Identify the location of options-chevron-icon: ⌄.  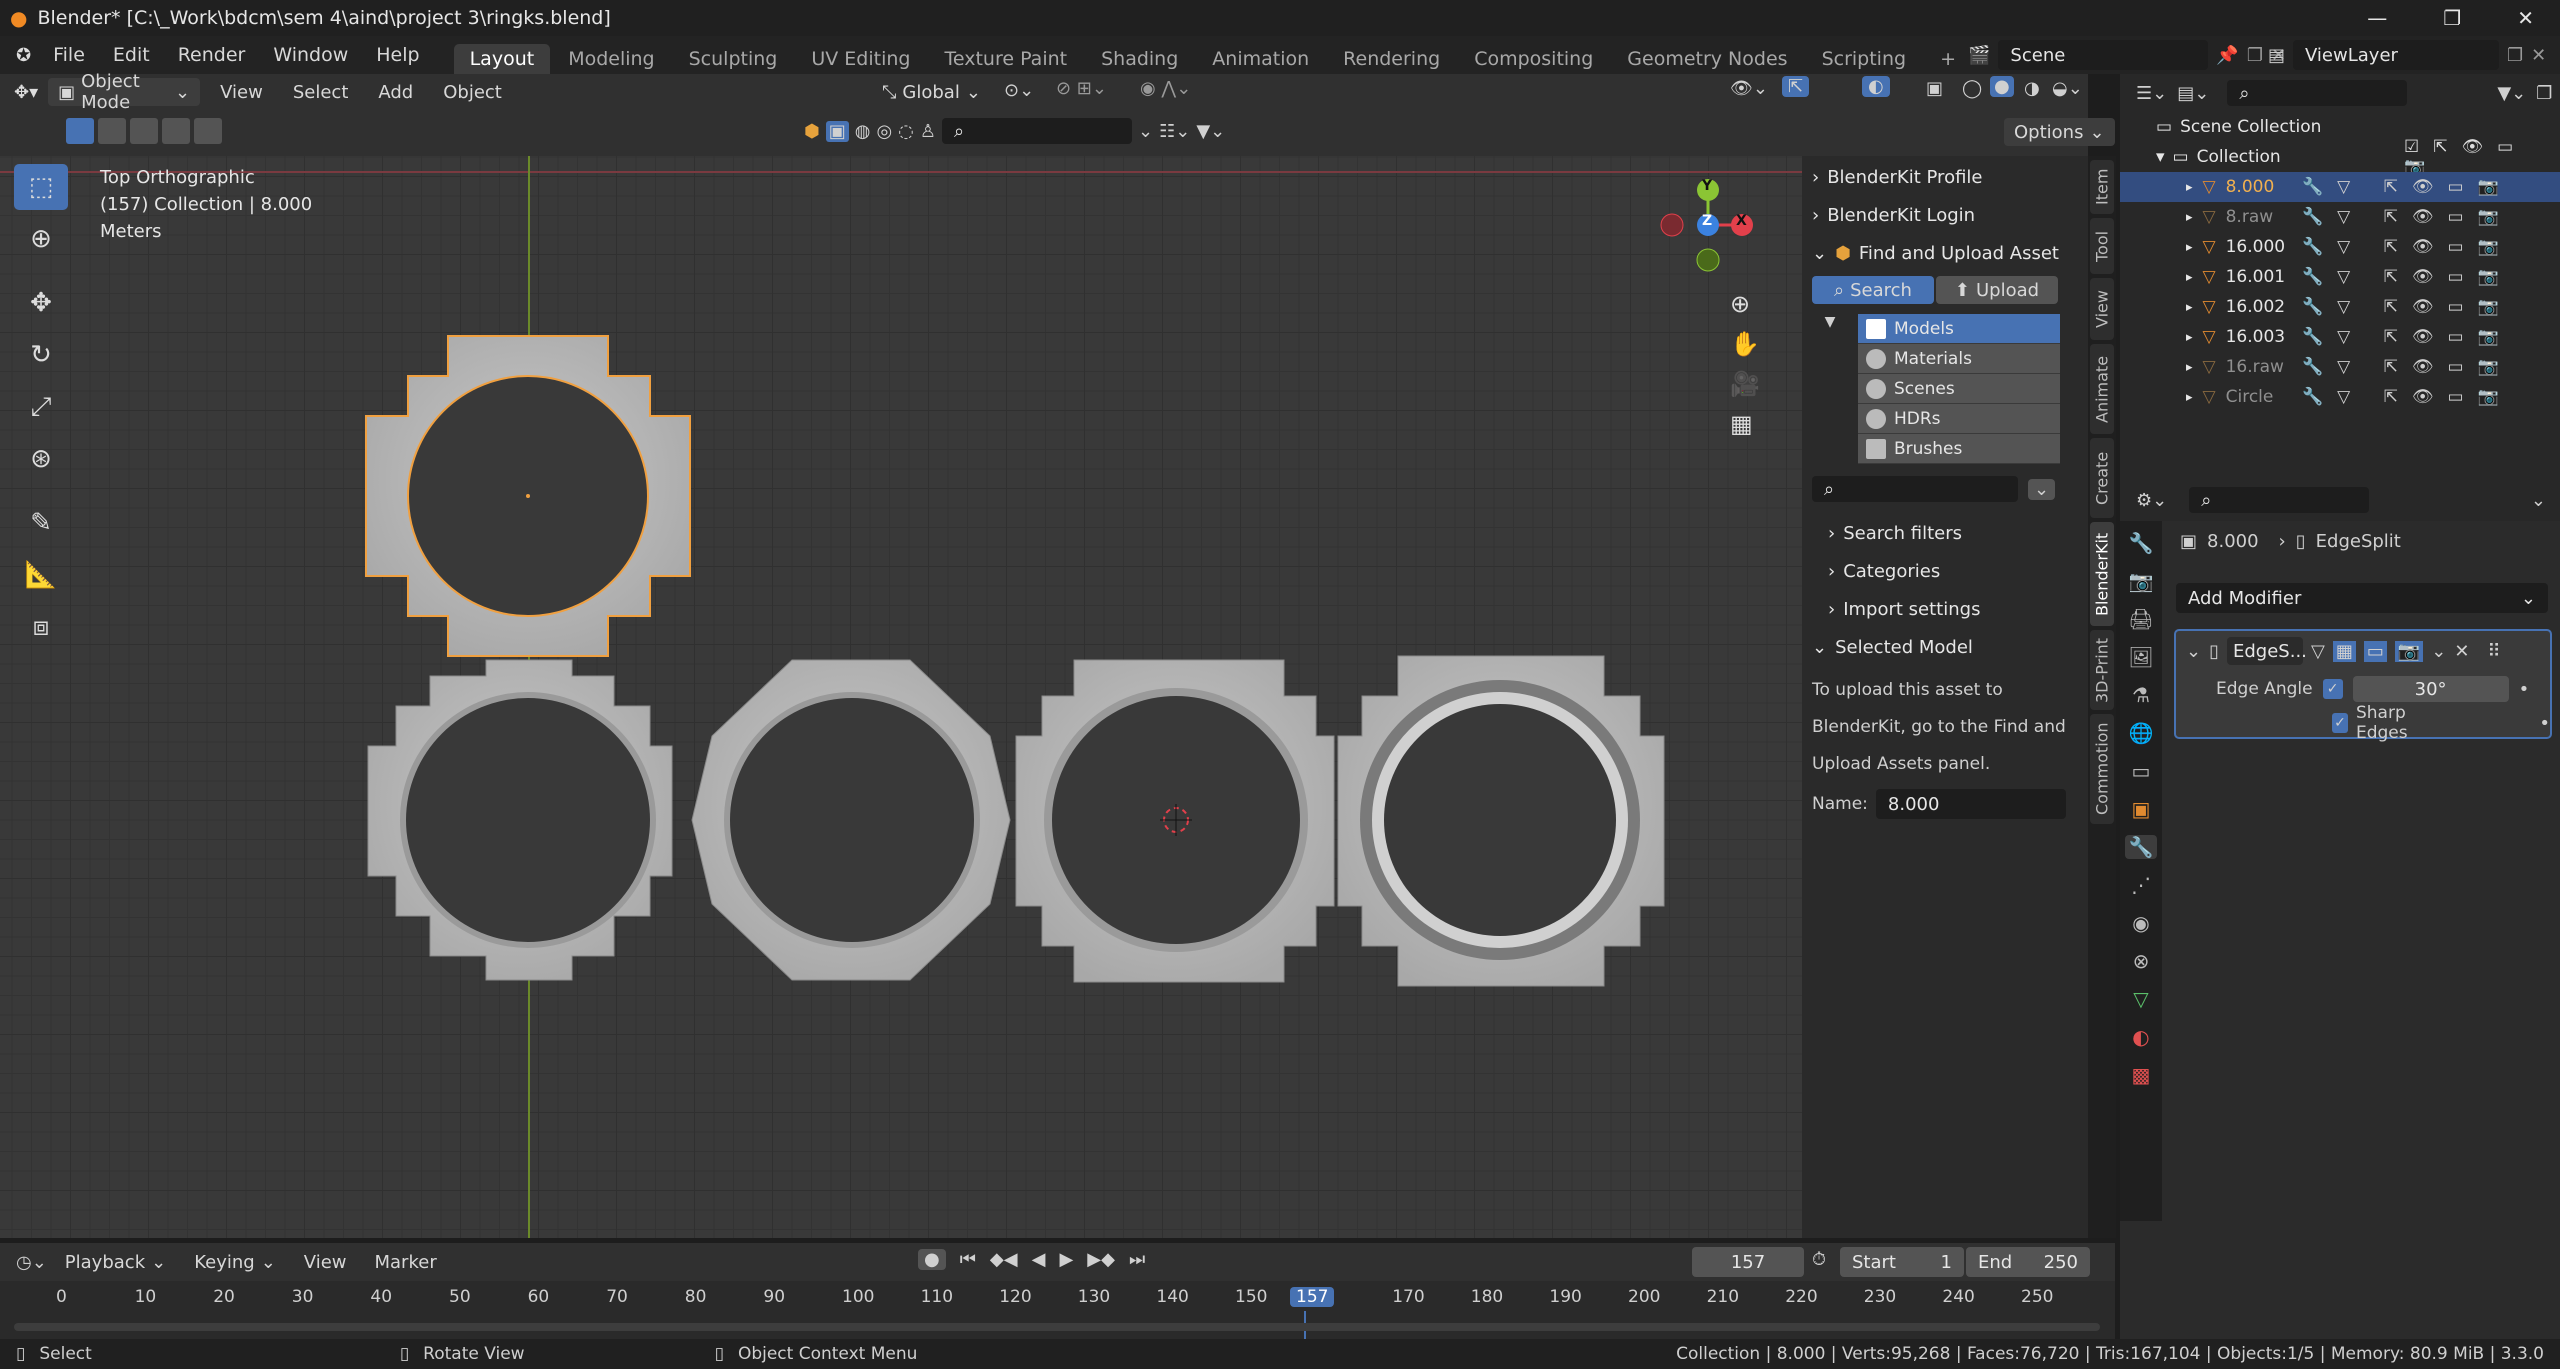
(2538, 500).